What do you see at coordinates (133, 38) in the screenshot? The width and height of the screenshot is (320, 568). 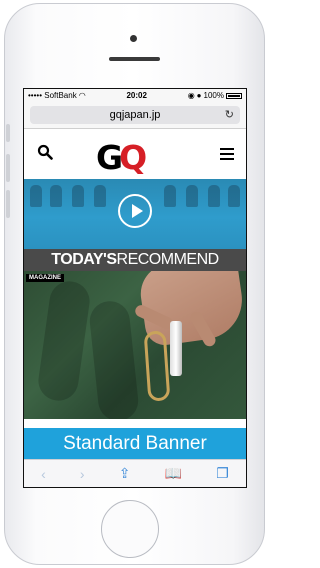 I see `front-camera` at bounding box center [133, 38].